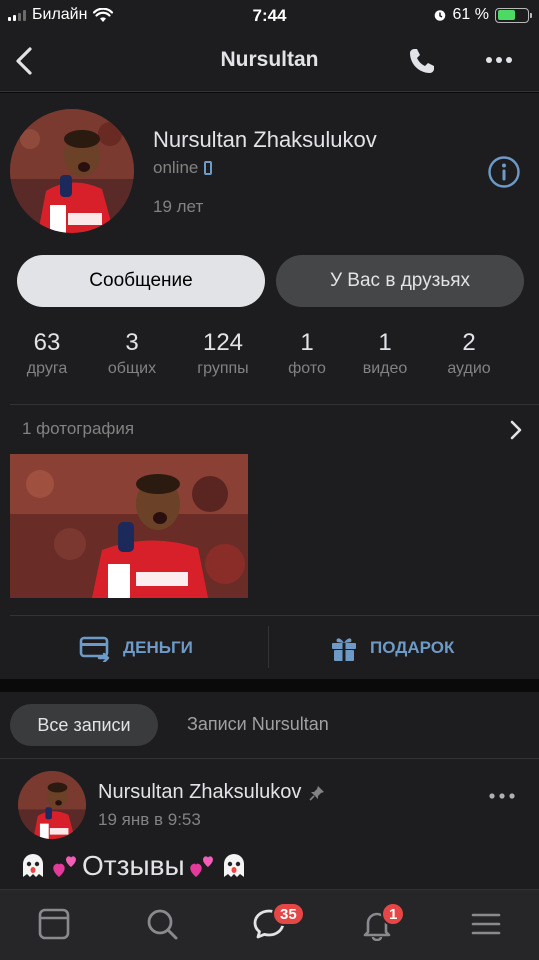  What do you see at coordinates (258, 724) in the screenshot?
I see `tab-user-posts: Записи Nursultan` at bounding box center [258, 724].